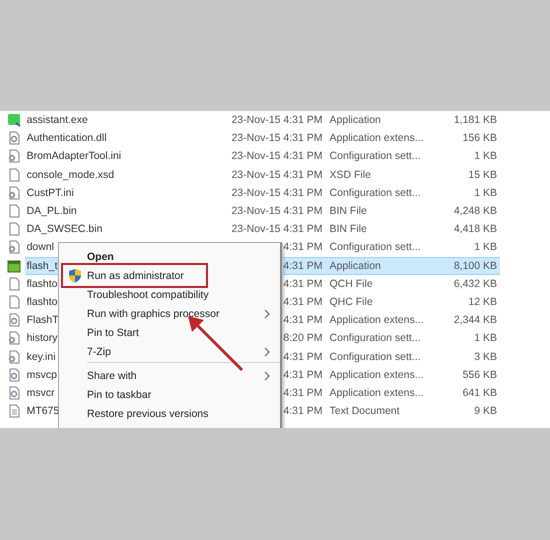 The height and width of the screenshot is (540, 550). What do you see at coordinates (70, 175) in the screenshot?
I see `file-name: console_mode.xsd` at bounding box center [70, 175].